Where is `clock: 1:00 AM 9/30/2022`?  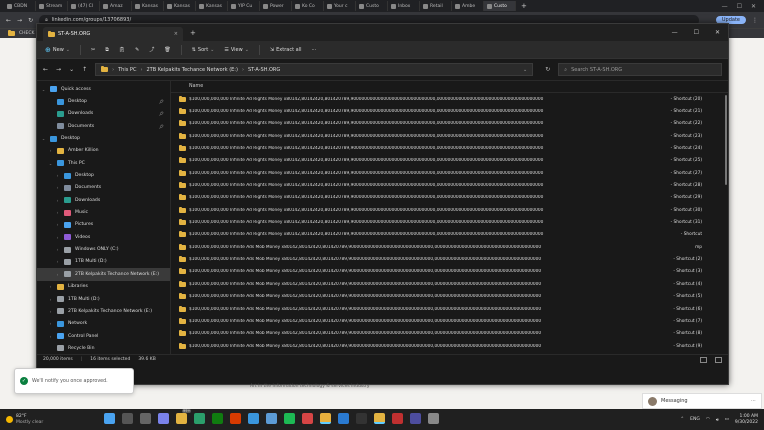
clock: 1:00 AM 9/30/2022 is located at coordinates (746, 420).